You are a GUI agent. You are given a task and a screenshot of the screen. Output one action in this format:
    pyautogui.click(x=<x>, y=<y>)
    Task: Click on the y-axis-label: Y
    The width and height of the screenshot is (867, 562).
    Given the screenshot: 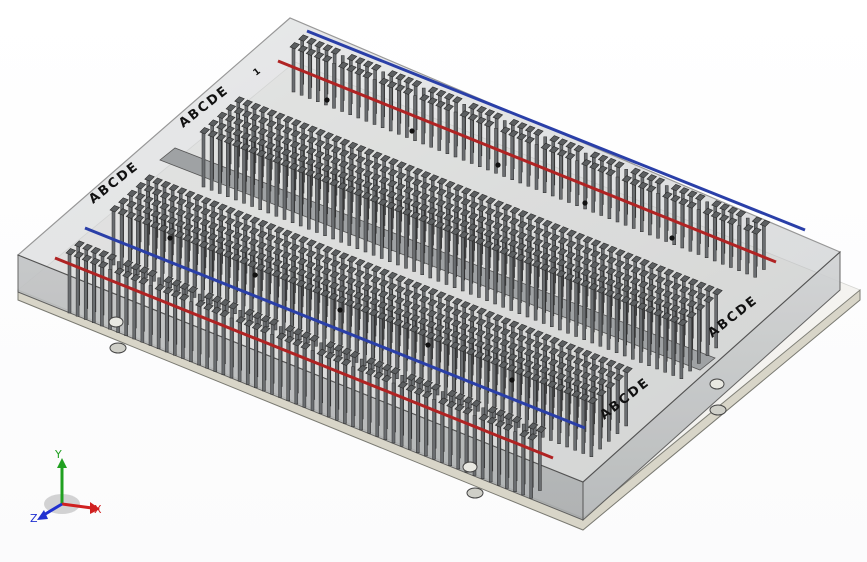 What is the action you would take?
    pyautogui.click(x=58, y=454)
    